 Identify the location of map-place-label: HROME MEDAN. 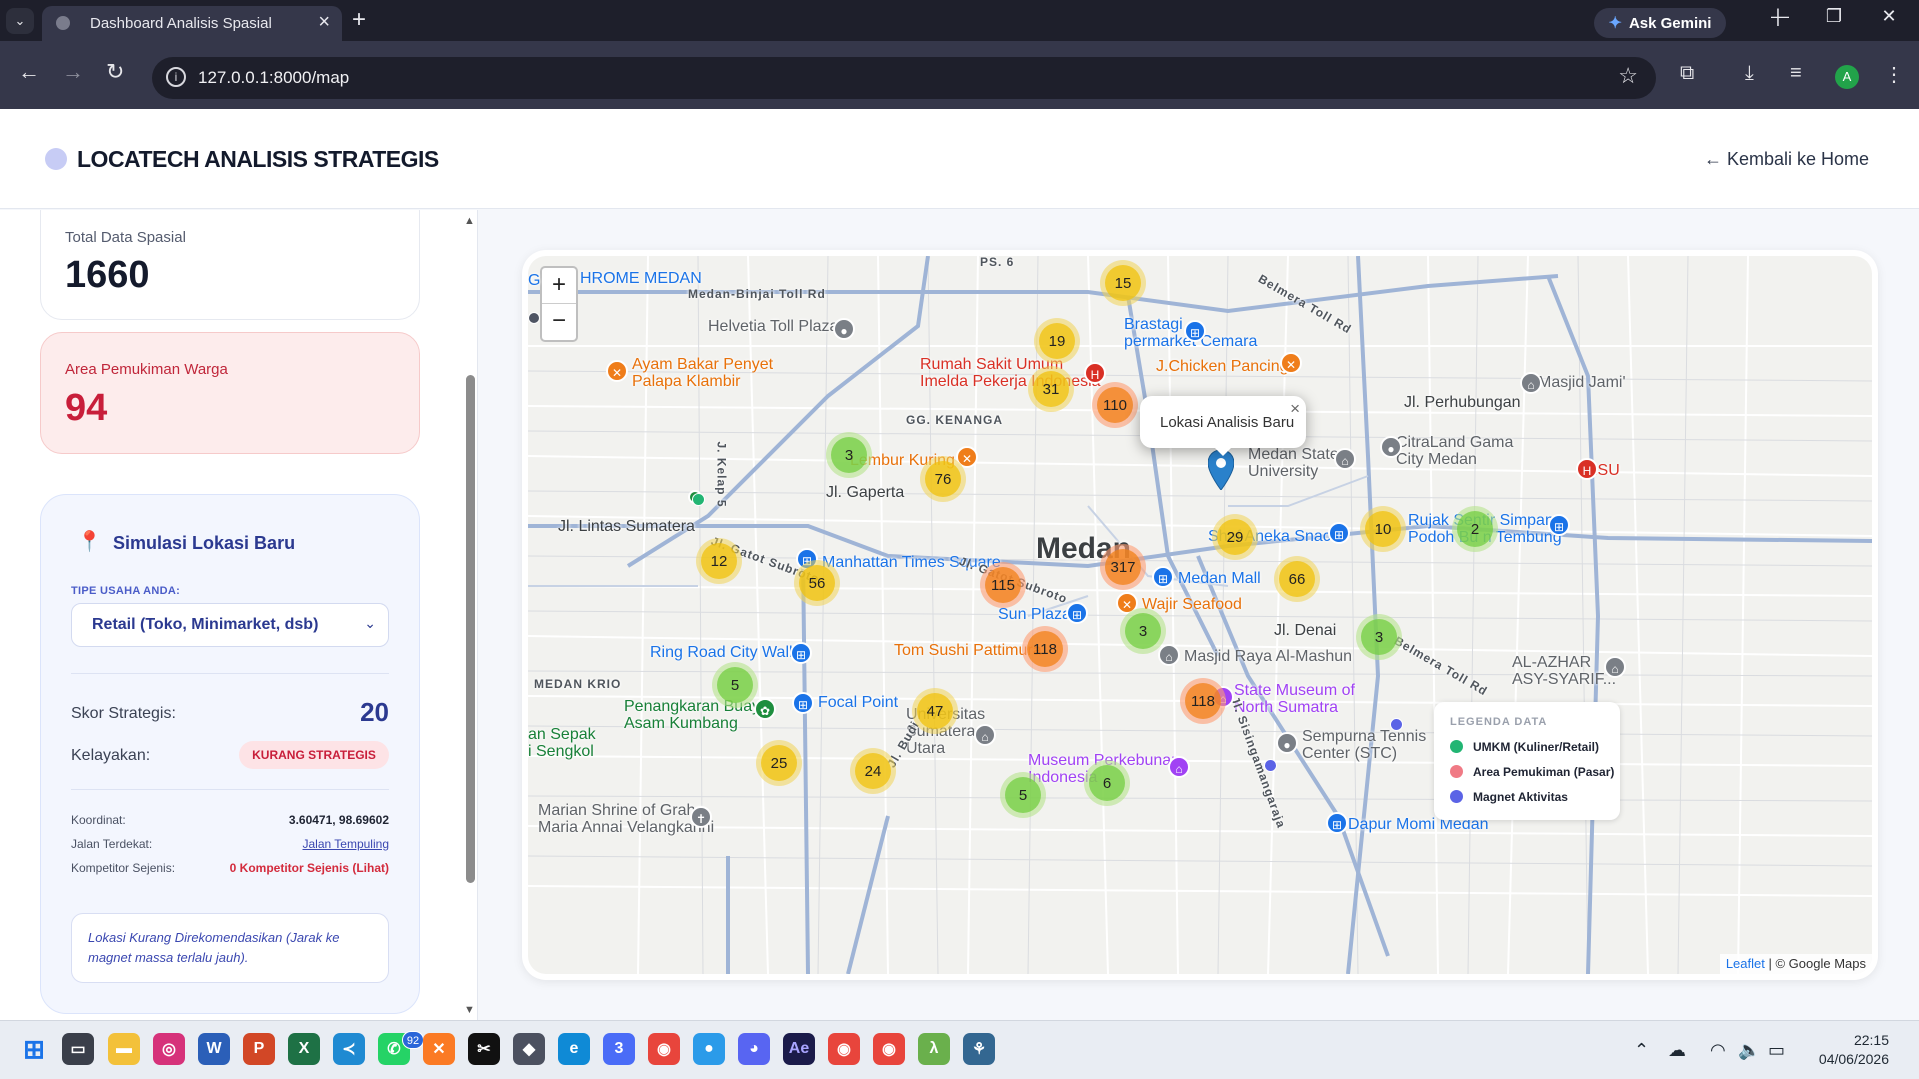
(641, 278).